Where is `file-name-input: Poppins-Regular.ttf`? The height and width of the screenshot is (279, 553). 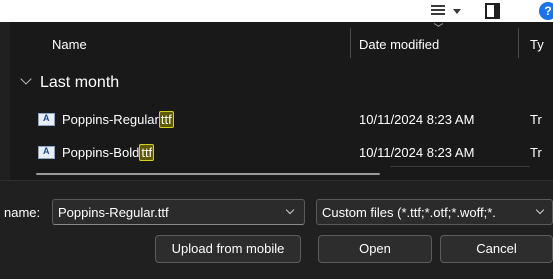
file-name-input: Poppins-Regular.ttf is located at coordinates (178, 212).